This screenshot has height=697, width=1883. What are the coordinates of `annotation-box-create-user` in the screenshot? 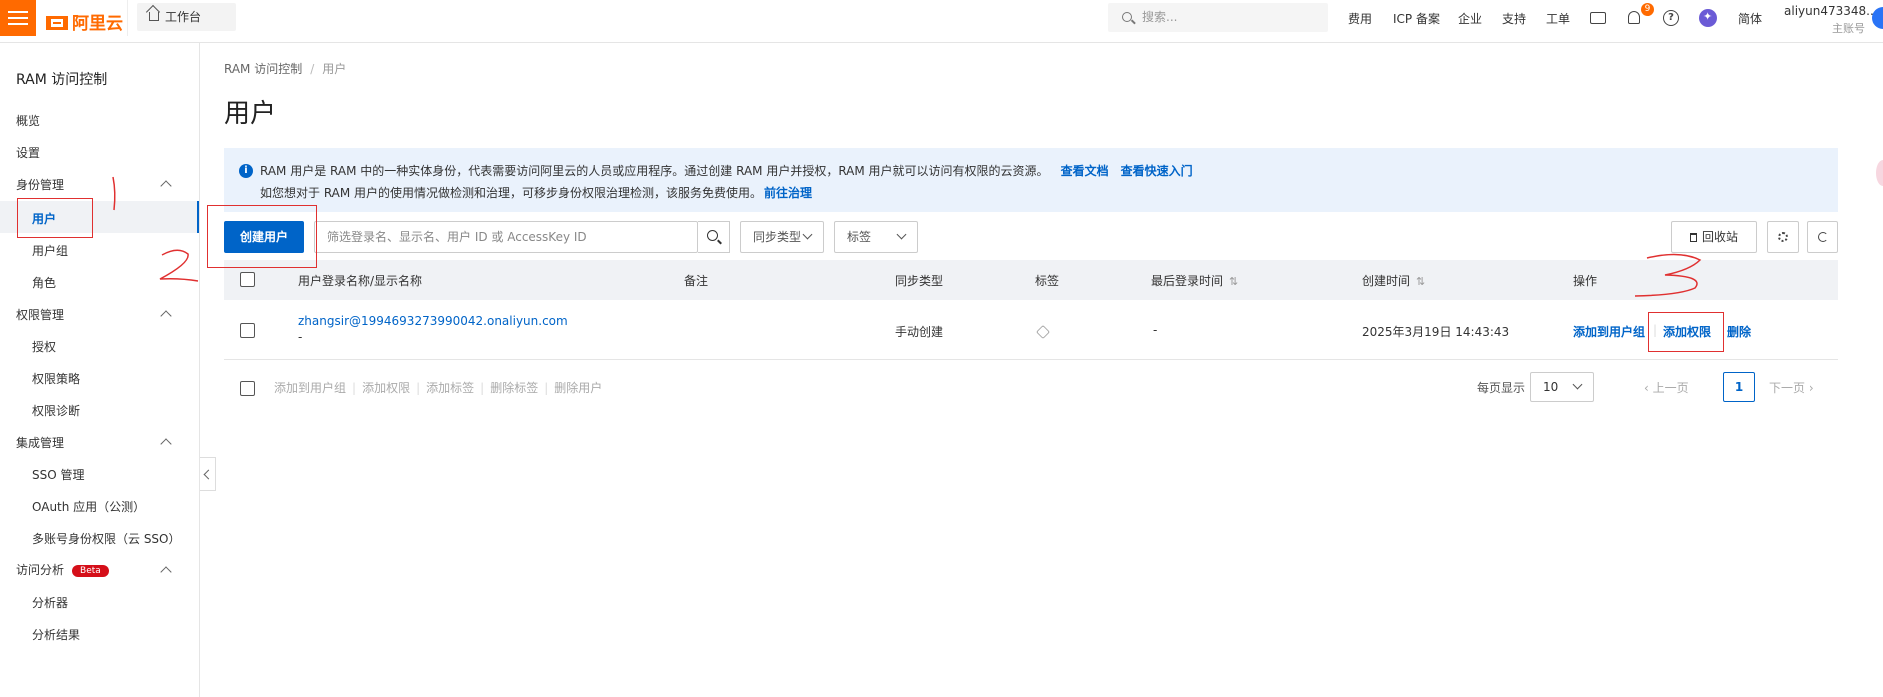 It's located at (262, 236).